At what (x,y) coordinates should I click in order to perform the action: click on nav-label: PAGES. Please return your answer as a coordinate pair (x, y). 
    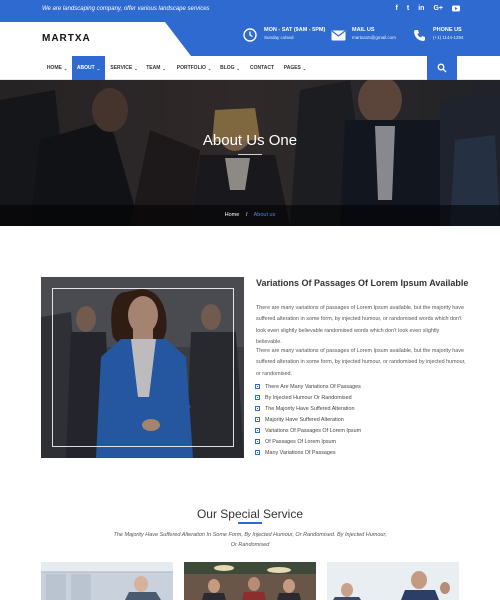
    Looking at the image, I should click on (292, 68).